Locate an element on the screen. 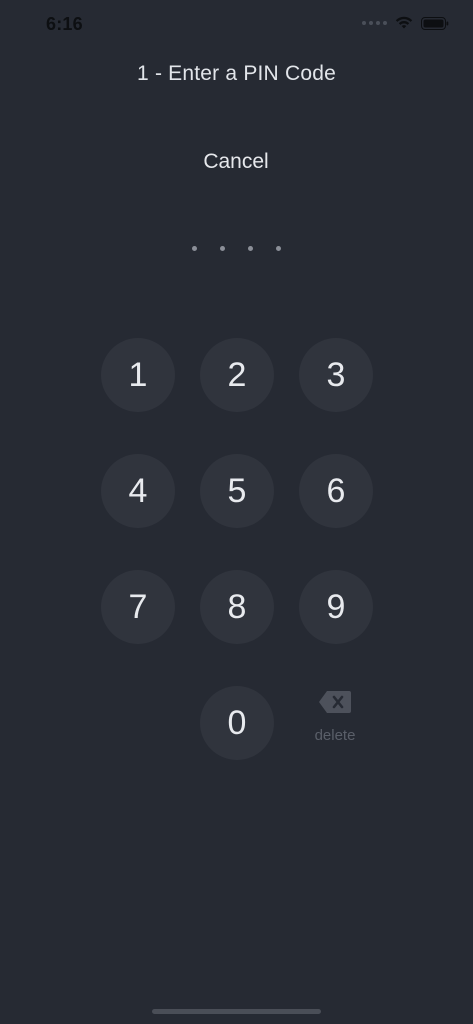  key-digit: 4 is located at coordinates (138, 491).